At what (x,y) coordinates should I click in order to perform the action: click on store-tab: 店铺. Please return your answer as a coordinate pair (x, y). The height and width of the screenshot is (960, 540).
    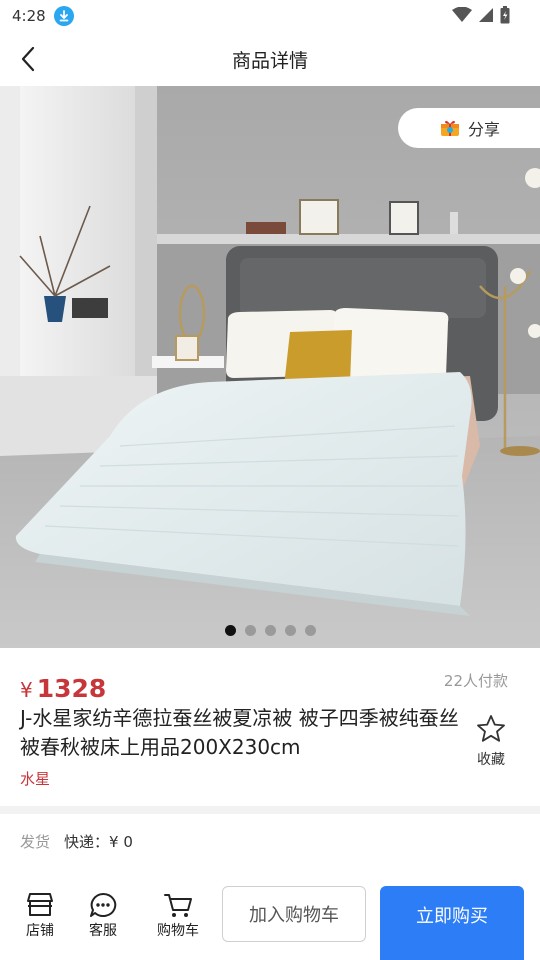
    Looking at the image, I should click on (40, 916).